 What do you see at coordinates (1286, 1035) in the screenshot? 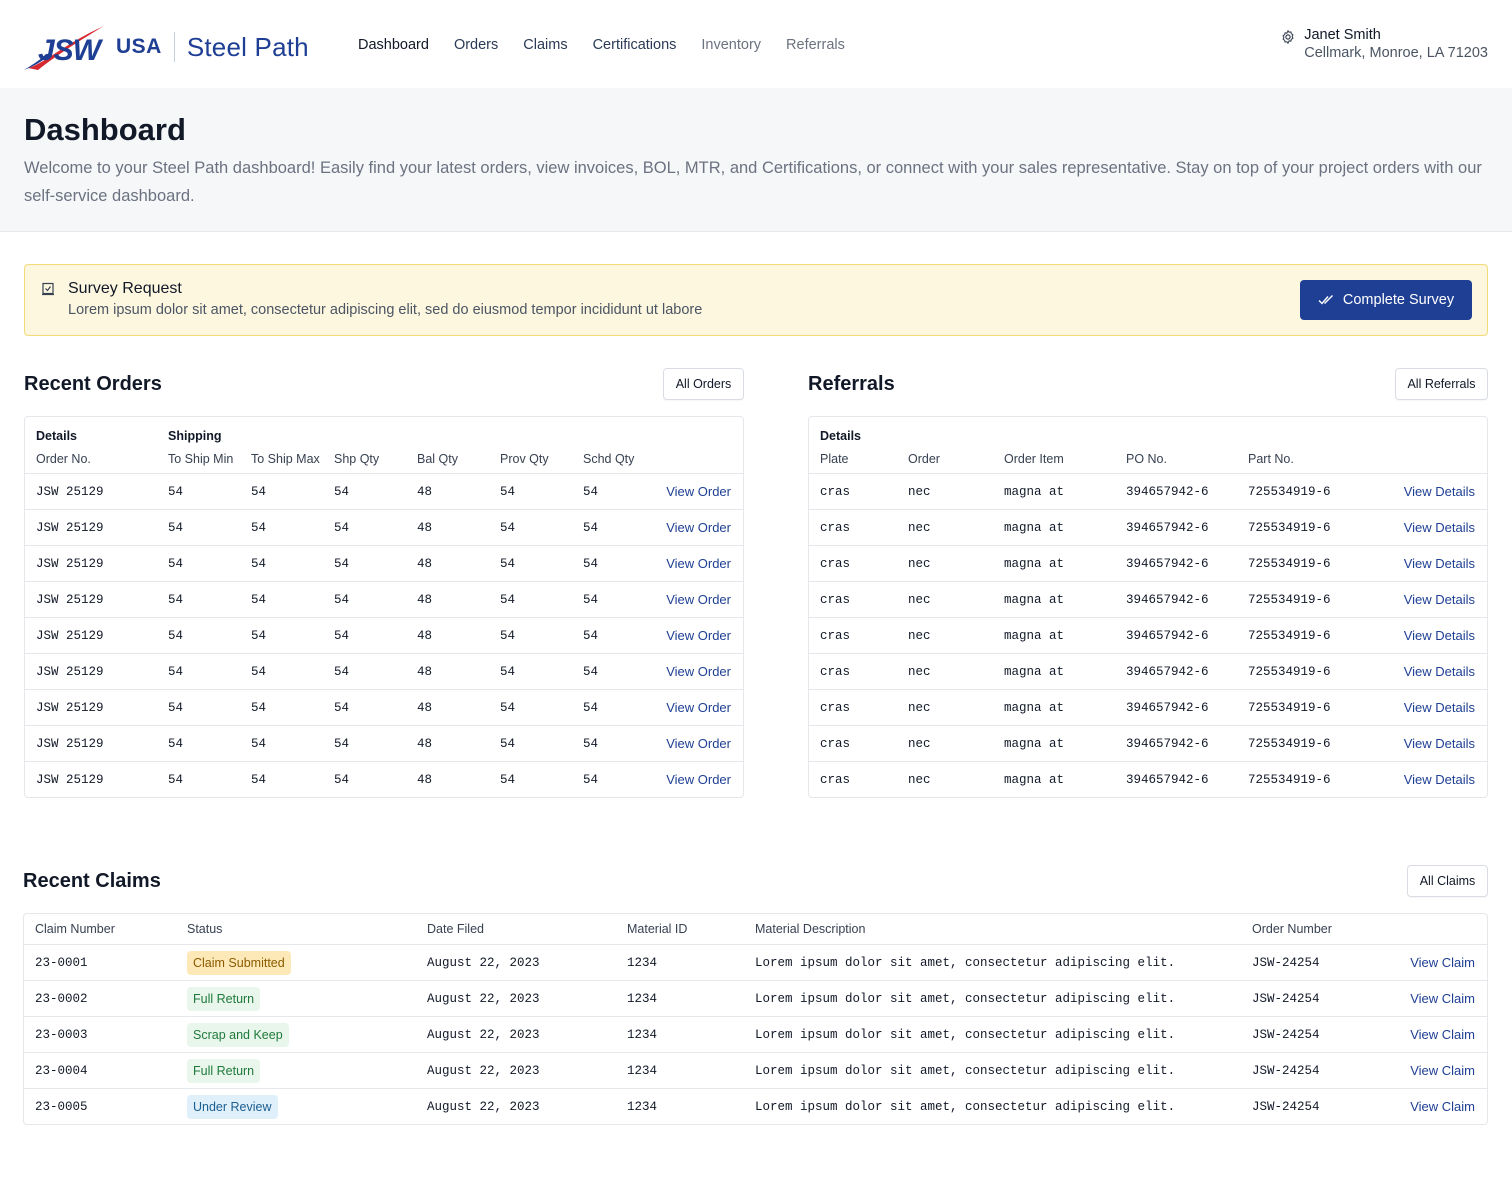
I see `claim-order-number: JSW-24254` at bounding box center [1286, 1035].